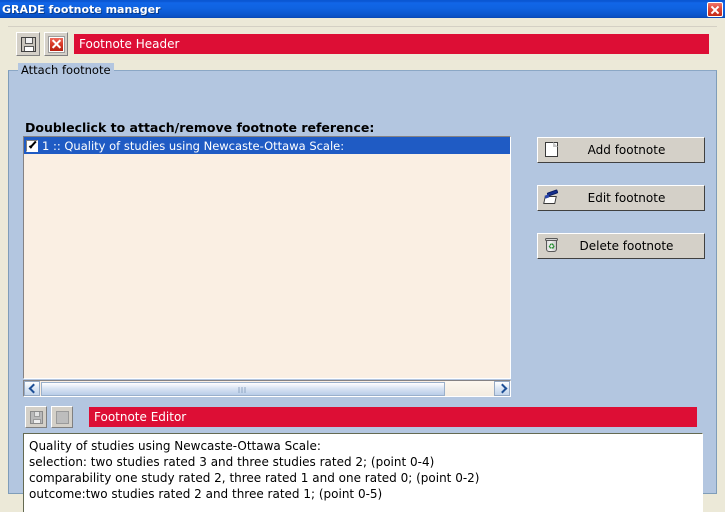 Image resolution: width=725 pixels, height=512 pixels. I want to click on window-title: GRADE footnote manager, so click(81, 9).